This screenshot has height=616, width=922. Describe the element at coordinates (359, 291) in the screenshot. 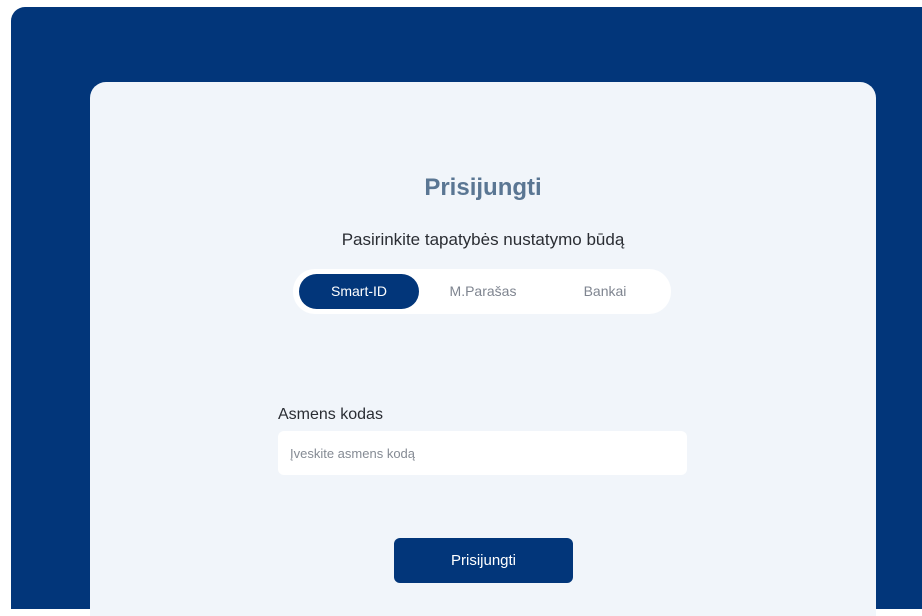

I see `tab-smart-id: Smart-ID` at that location.